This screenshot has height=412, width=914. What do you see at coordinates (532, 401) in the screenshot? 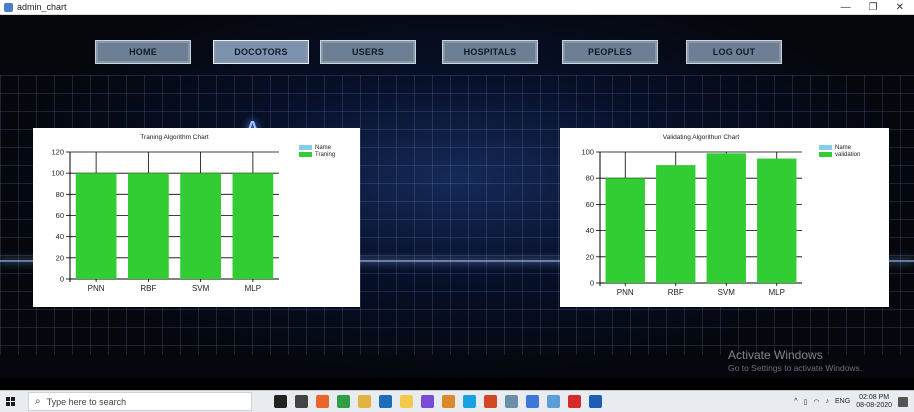
I see `link-icon` at bounding box center [532, 401].